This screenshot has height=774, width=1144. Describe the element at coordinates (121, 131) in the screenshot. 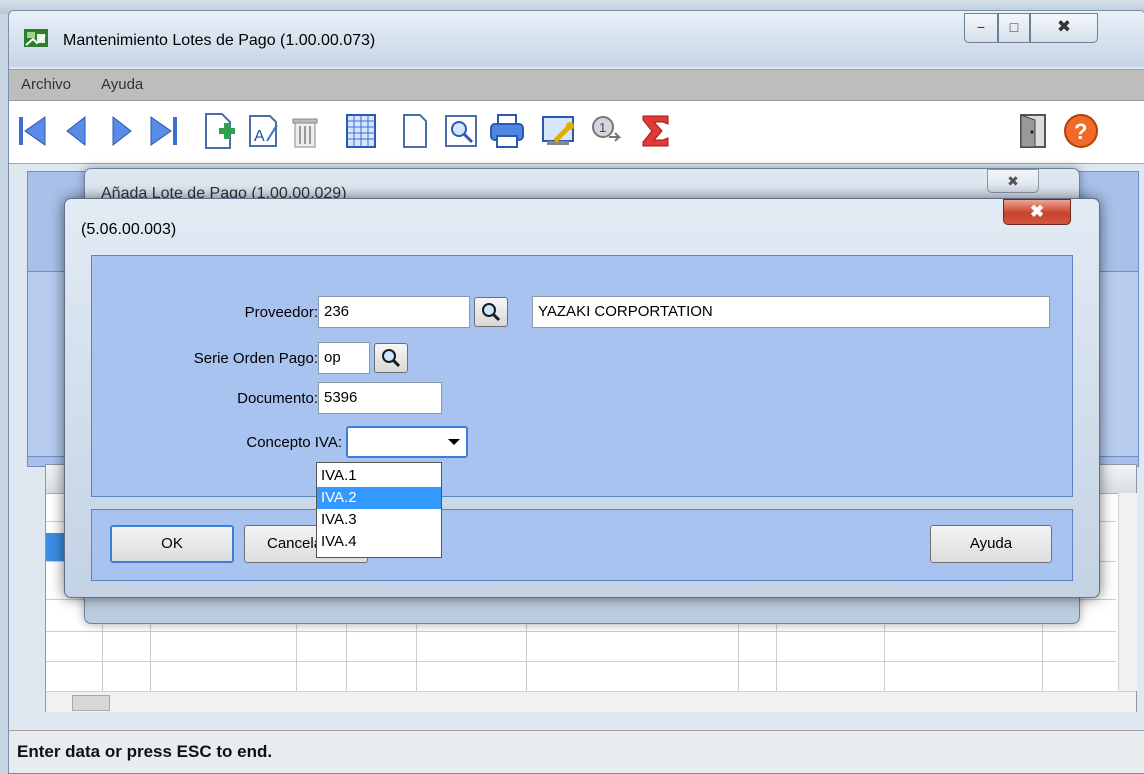

I see `next-record-icon` at that location.